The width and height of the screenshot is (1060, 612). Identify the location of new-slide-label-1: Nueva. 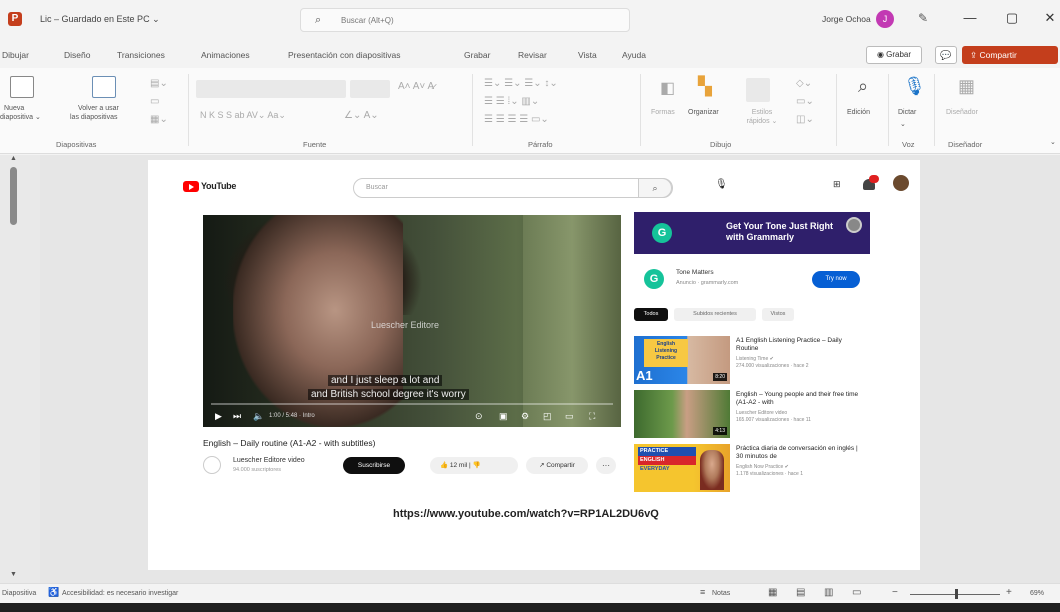
(14, 108).